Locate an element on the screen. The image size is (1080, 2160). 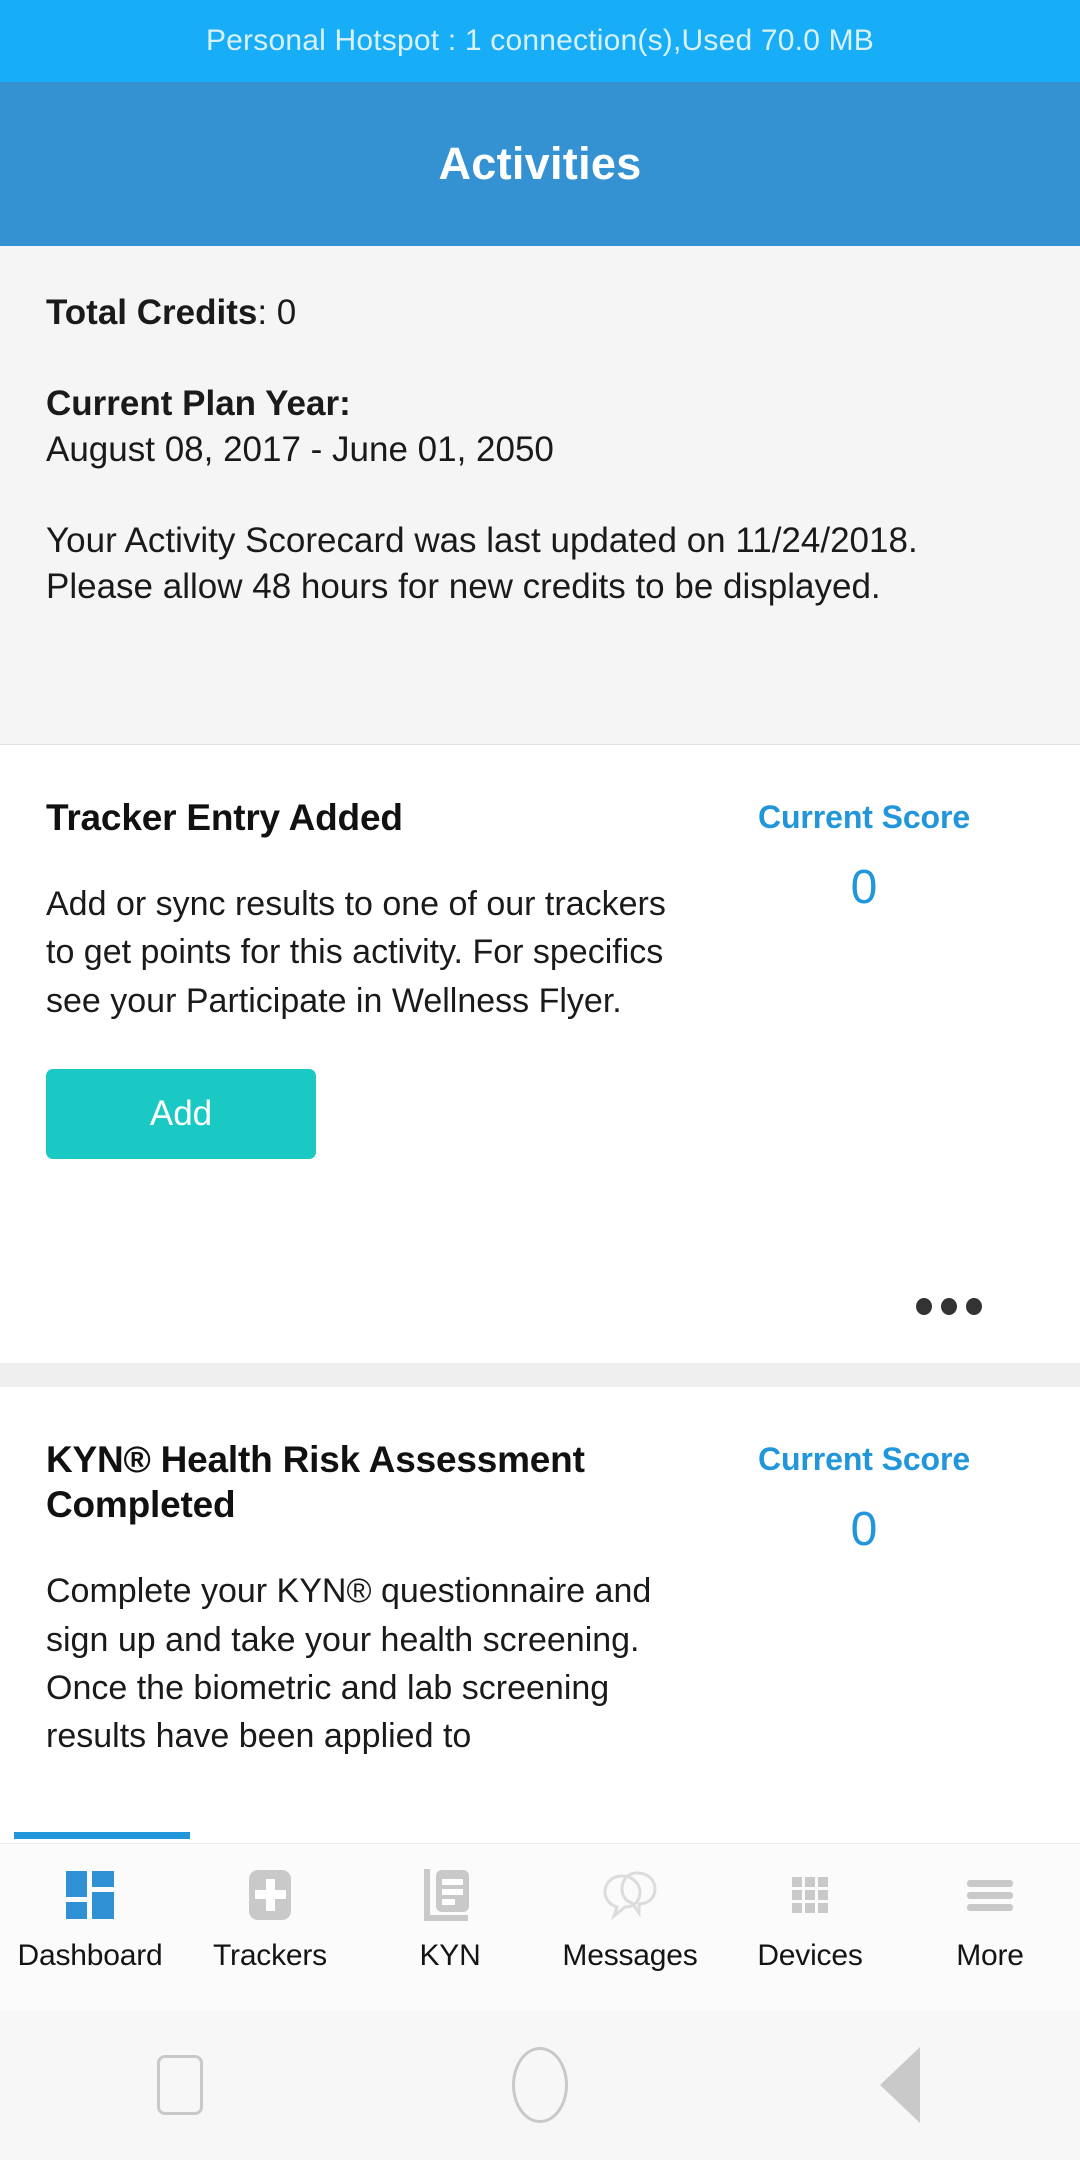
activity-title: Tracker Entry Added is located at coordinates (224, 817).